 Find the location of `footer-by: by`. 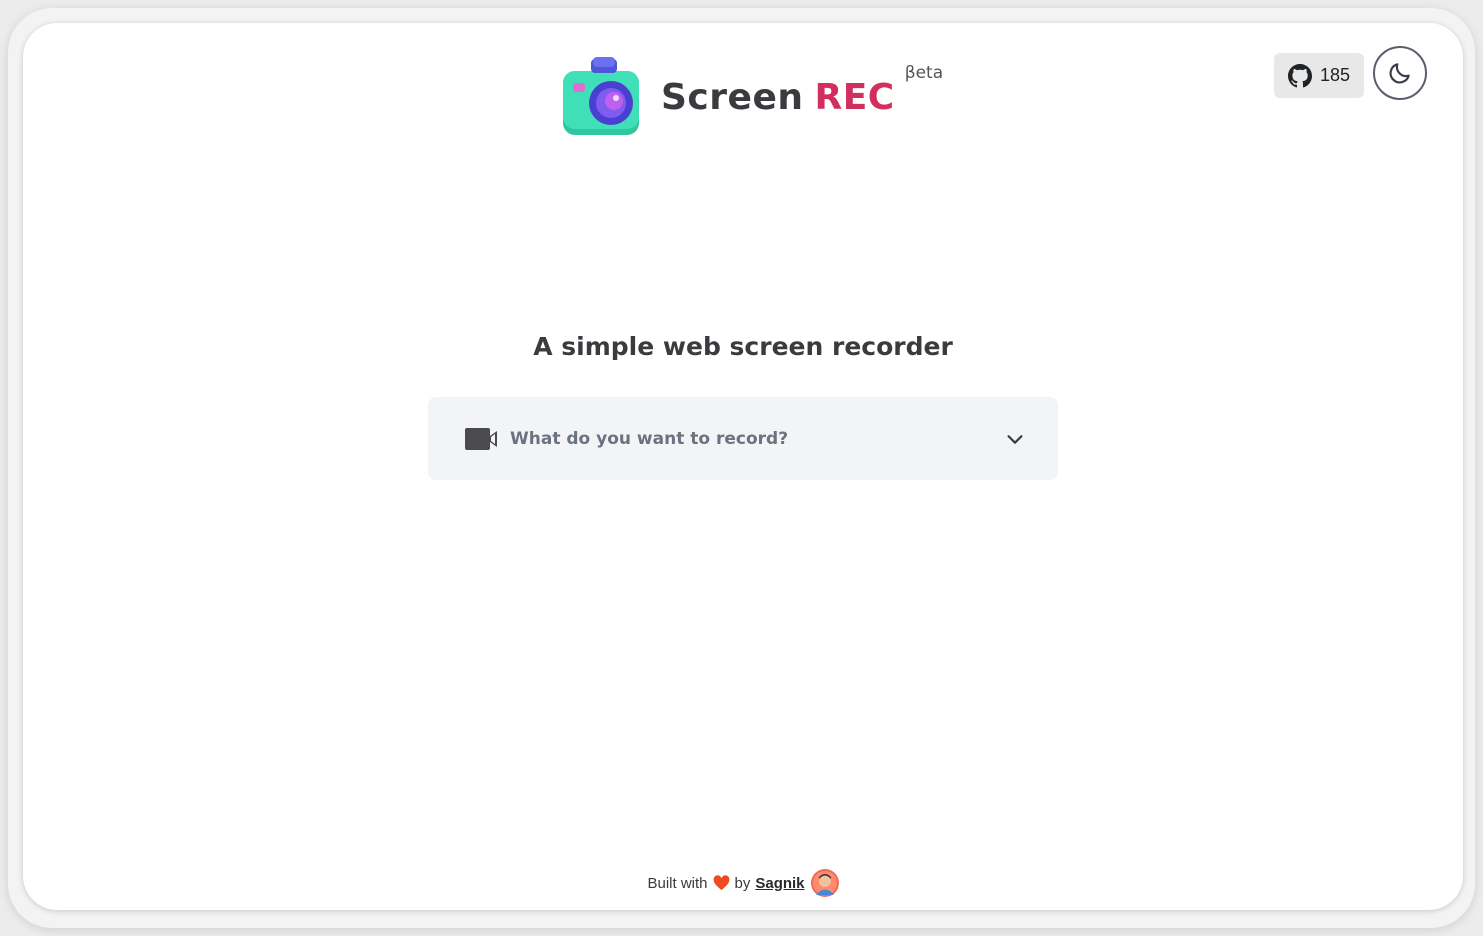

footer-by: by is located at coordinates (742, 883).